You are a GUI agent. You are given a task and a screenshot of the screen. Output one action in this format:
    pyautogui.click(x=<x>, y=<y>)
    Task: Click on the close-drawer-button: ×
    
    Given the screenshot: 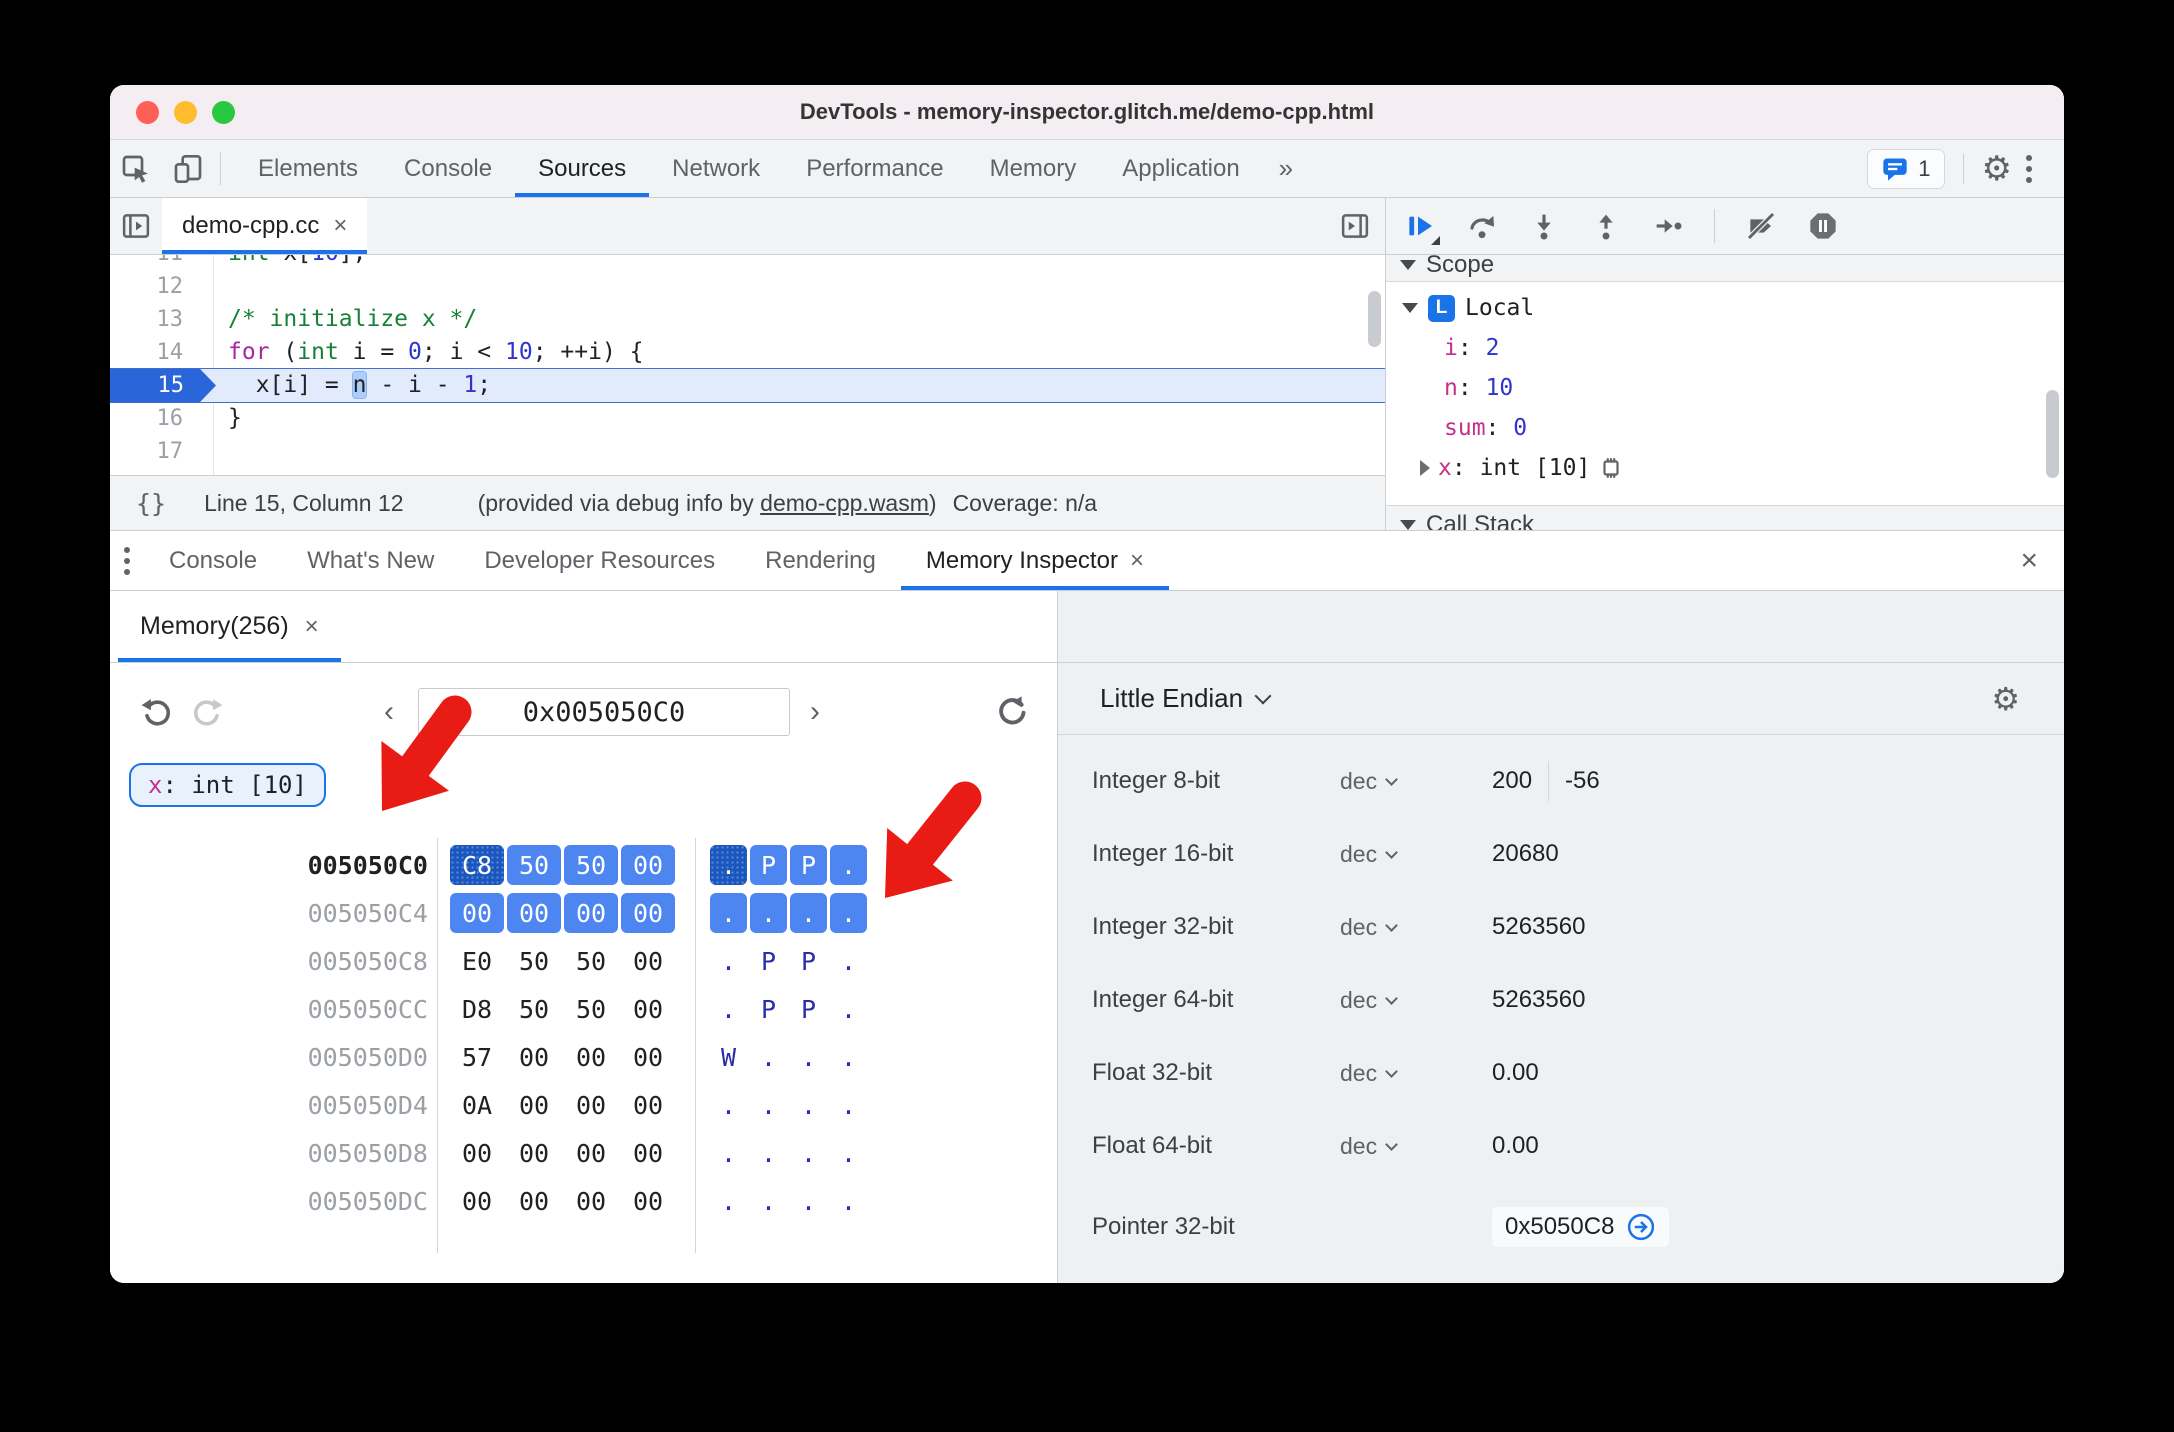 What is the action you would take?
    pyautogui.click(x=2029, y=561)
    